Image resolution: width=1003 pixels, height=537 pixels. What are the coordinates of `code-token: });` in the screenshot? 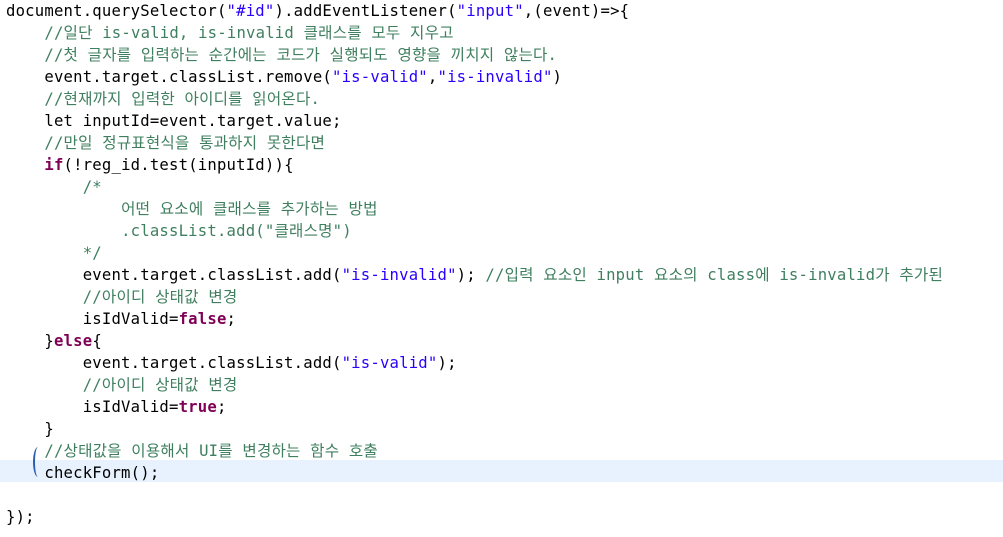 It's located at (20, 517).